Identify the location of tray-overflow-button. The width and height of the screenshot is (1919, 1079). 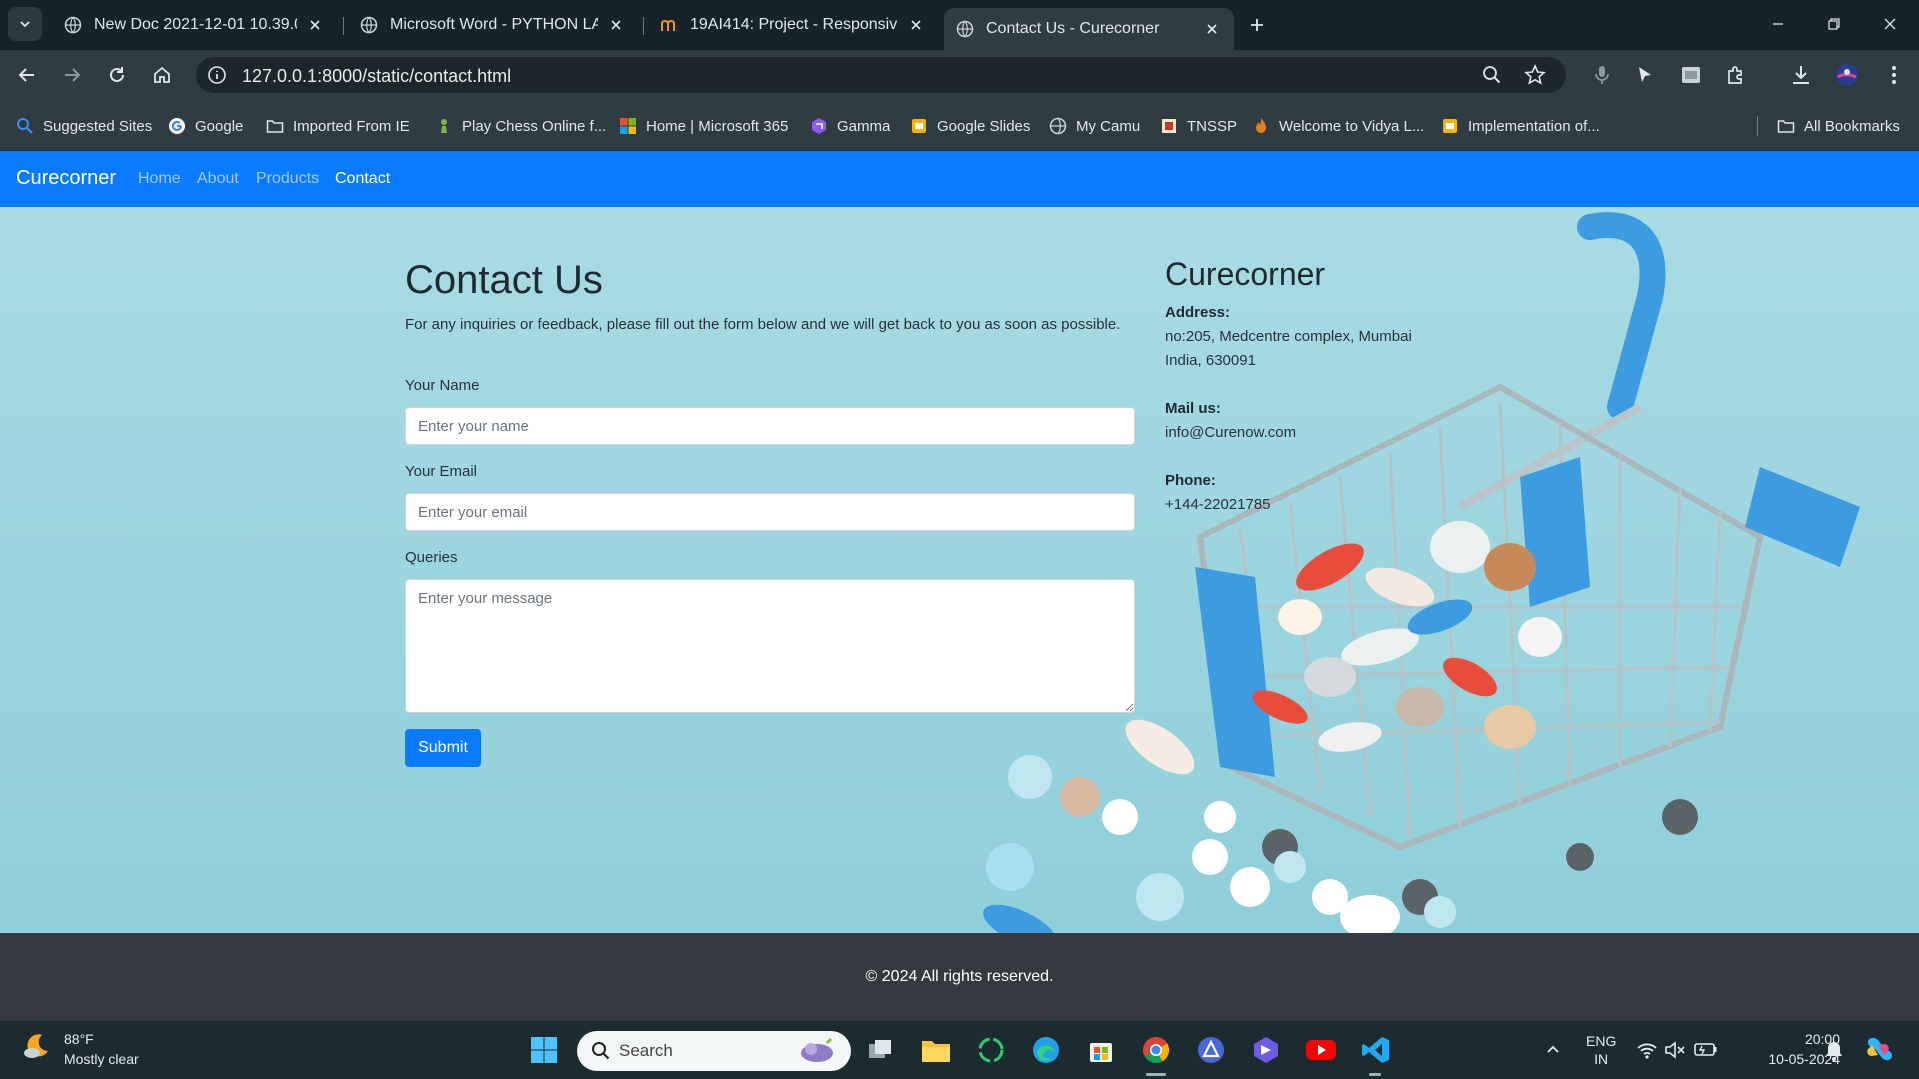
(1553, 1050).